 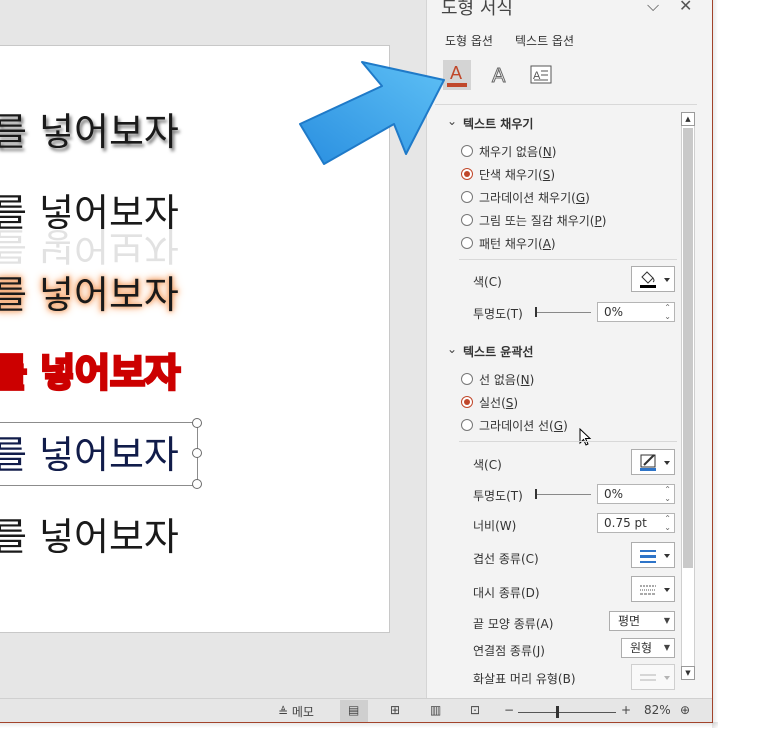 I want to click on fill-option-gradient: 그라데이션 채우기(G), so click(x=525, y=198).